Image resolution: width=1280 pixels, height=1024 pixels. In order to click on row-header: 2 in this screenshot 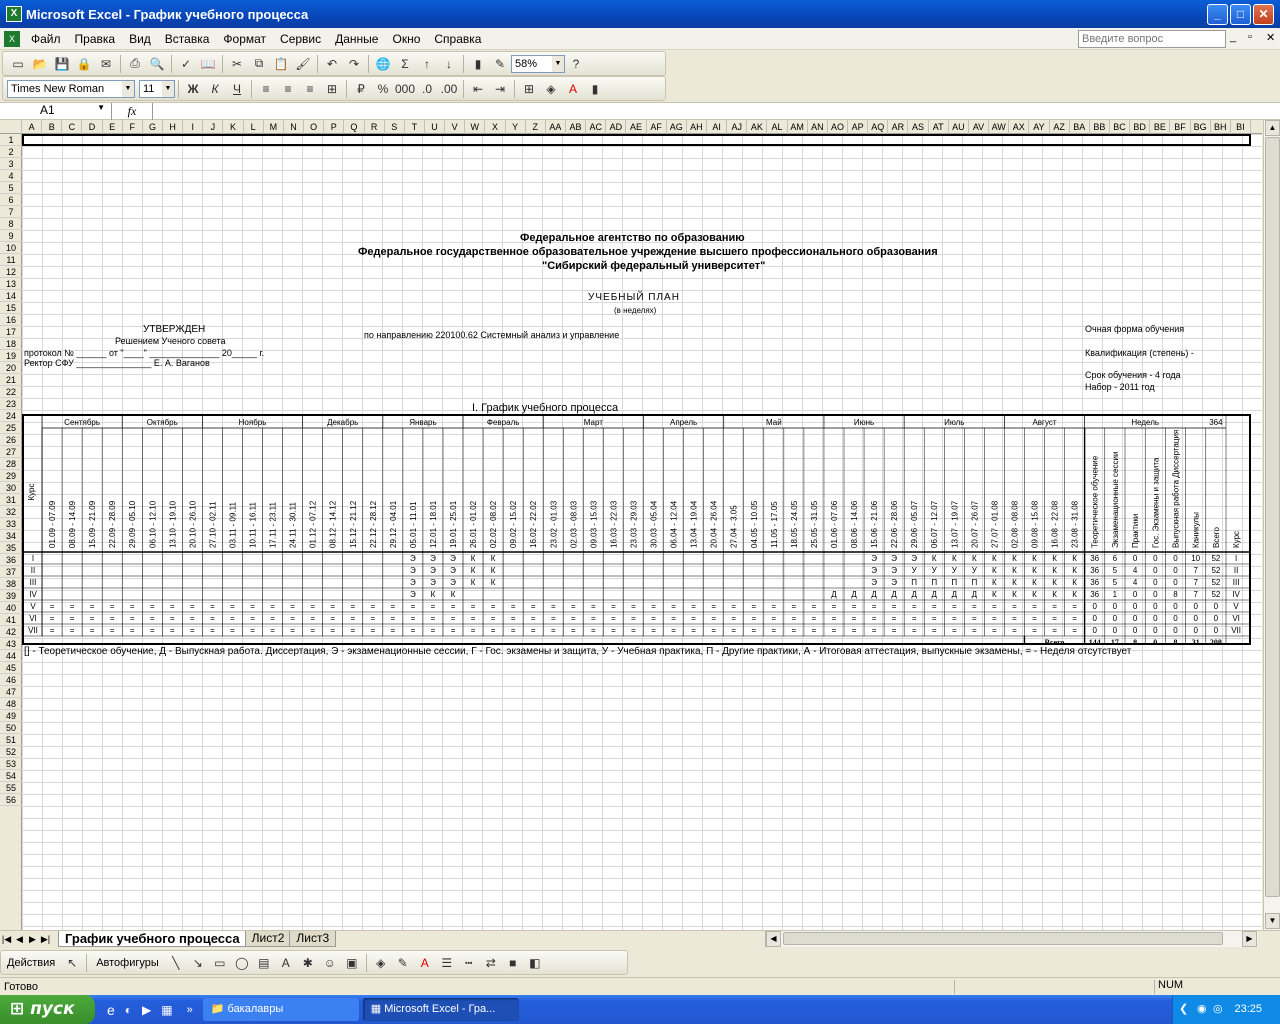, I will do `click(11, 152)`.